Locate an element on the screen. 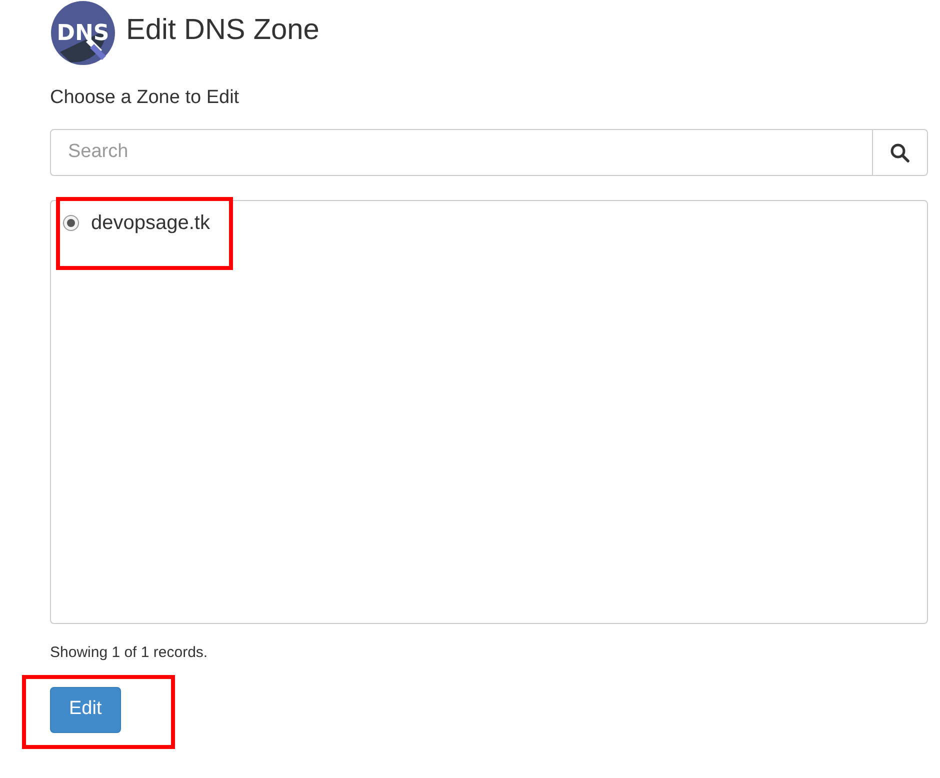 The width and height of the screenshot is (940, 778). zone-name: devopsage.tk is located at coordinates (150, 223).